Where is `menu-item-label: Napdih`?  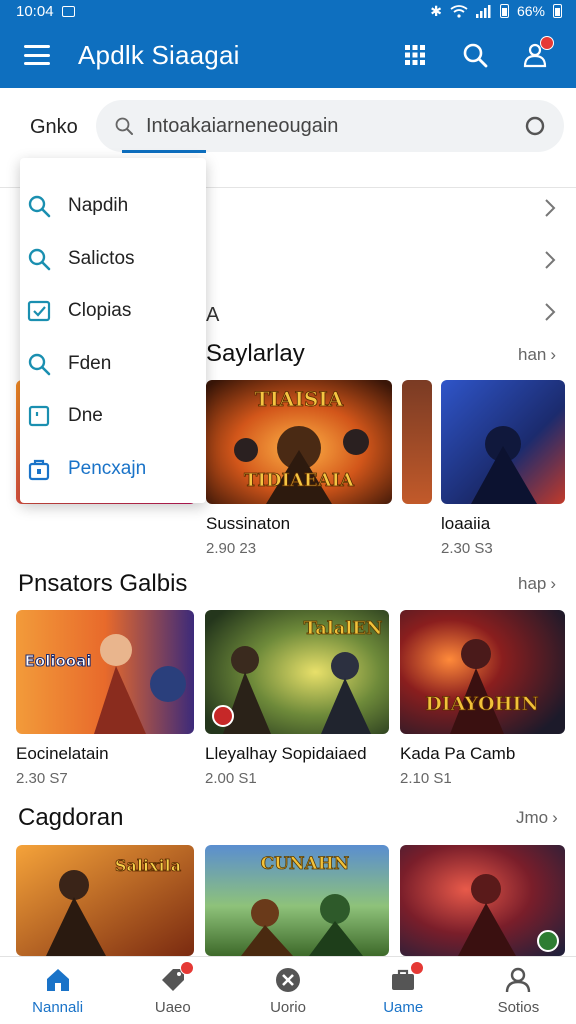 menu-item-label: Napdih is located at coordinates (98, 206).